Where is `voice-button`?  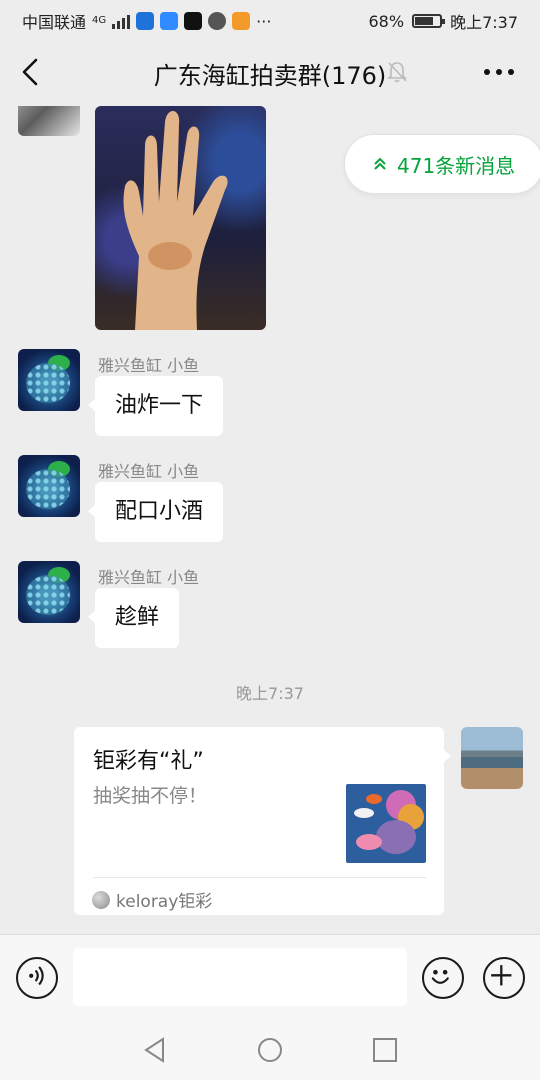 voice-button is located at coordinates (37, 978).